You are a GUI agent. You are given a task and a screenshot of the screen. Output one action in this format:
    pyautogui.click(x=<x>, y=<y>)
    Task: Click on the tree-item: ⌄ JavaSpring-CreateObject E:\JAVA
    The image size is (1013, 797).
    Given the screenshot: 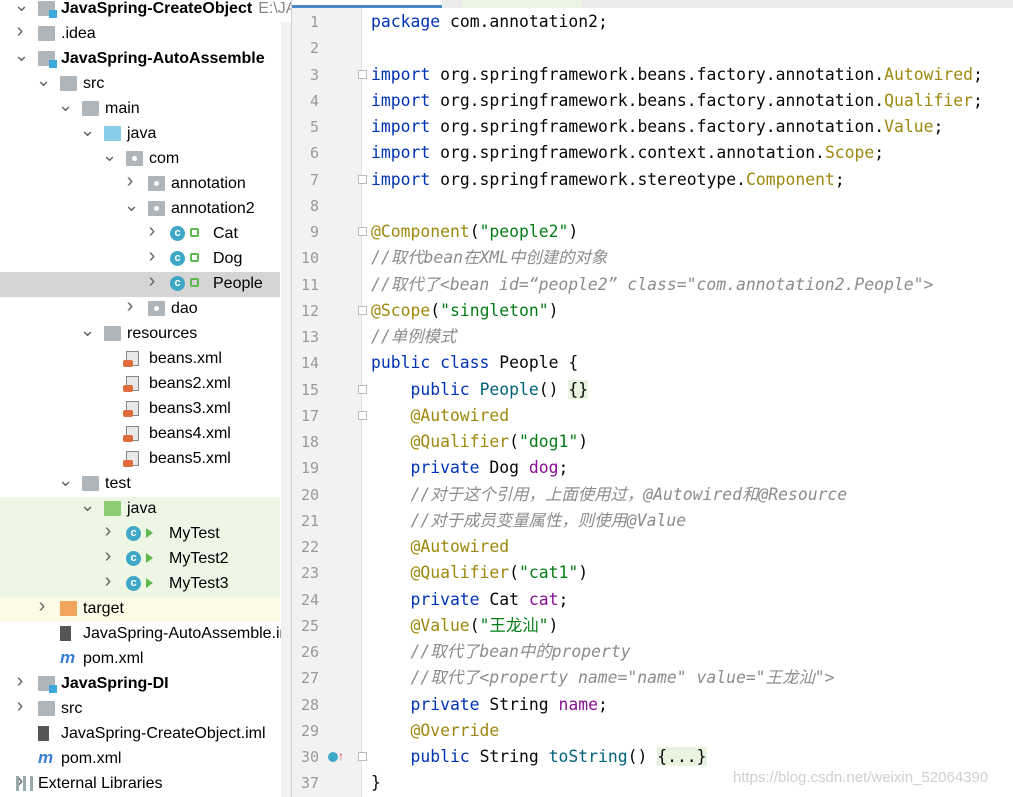 What is the action you would take?
    pyautogui.click(x=145, y=11)
    